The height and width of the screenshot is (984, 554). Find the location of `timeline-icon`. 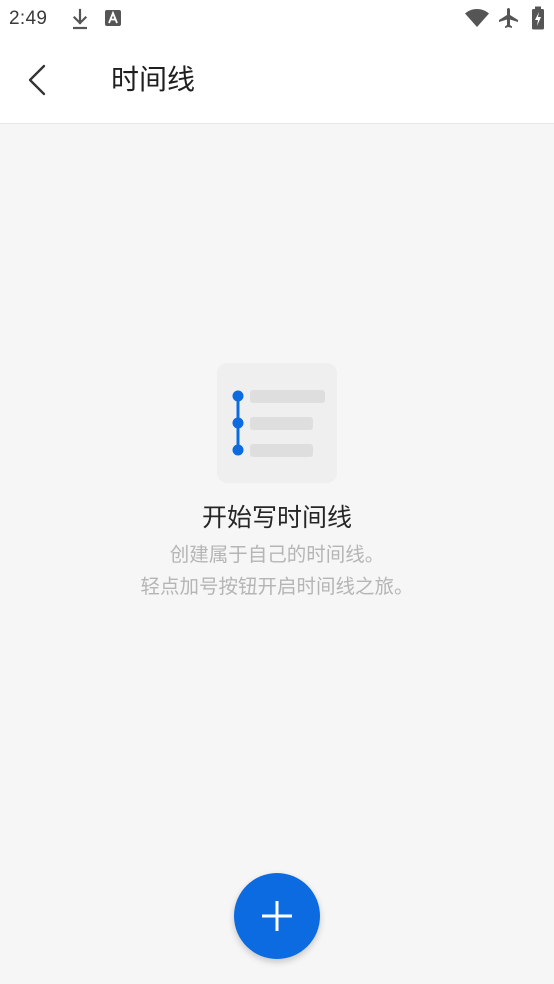

timeline-icon is located at coordinates (277, 423).